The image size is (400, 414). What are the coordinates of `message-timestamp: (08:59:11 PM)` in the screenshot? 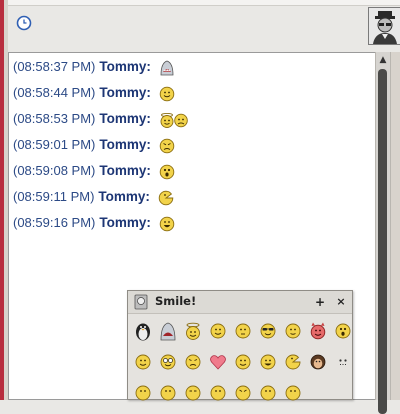 It's located at (54, 196).